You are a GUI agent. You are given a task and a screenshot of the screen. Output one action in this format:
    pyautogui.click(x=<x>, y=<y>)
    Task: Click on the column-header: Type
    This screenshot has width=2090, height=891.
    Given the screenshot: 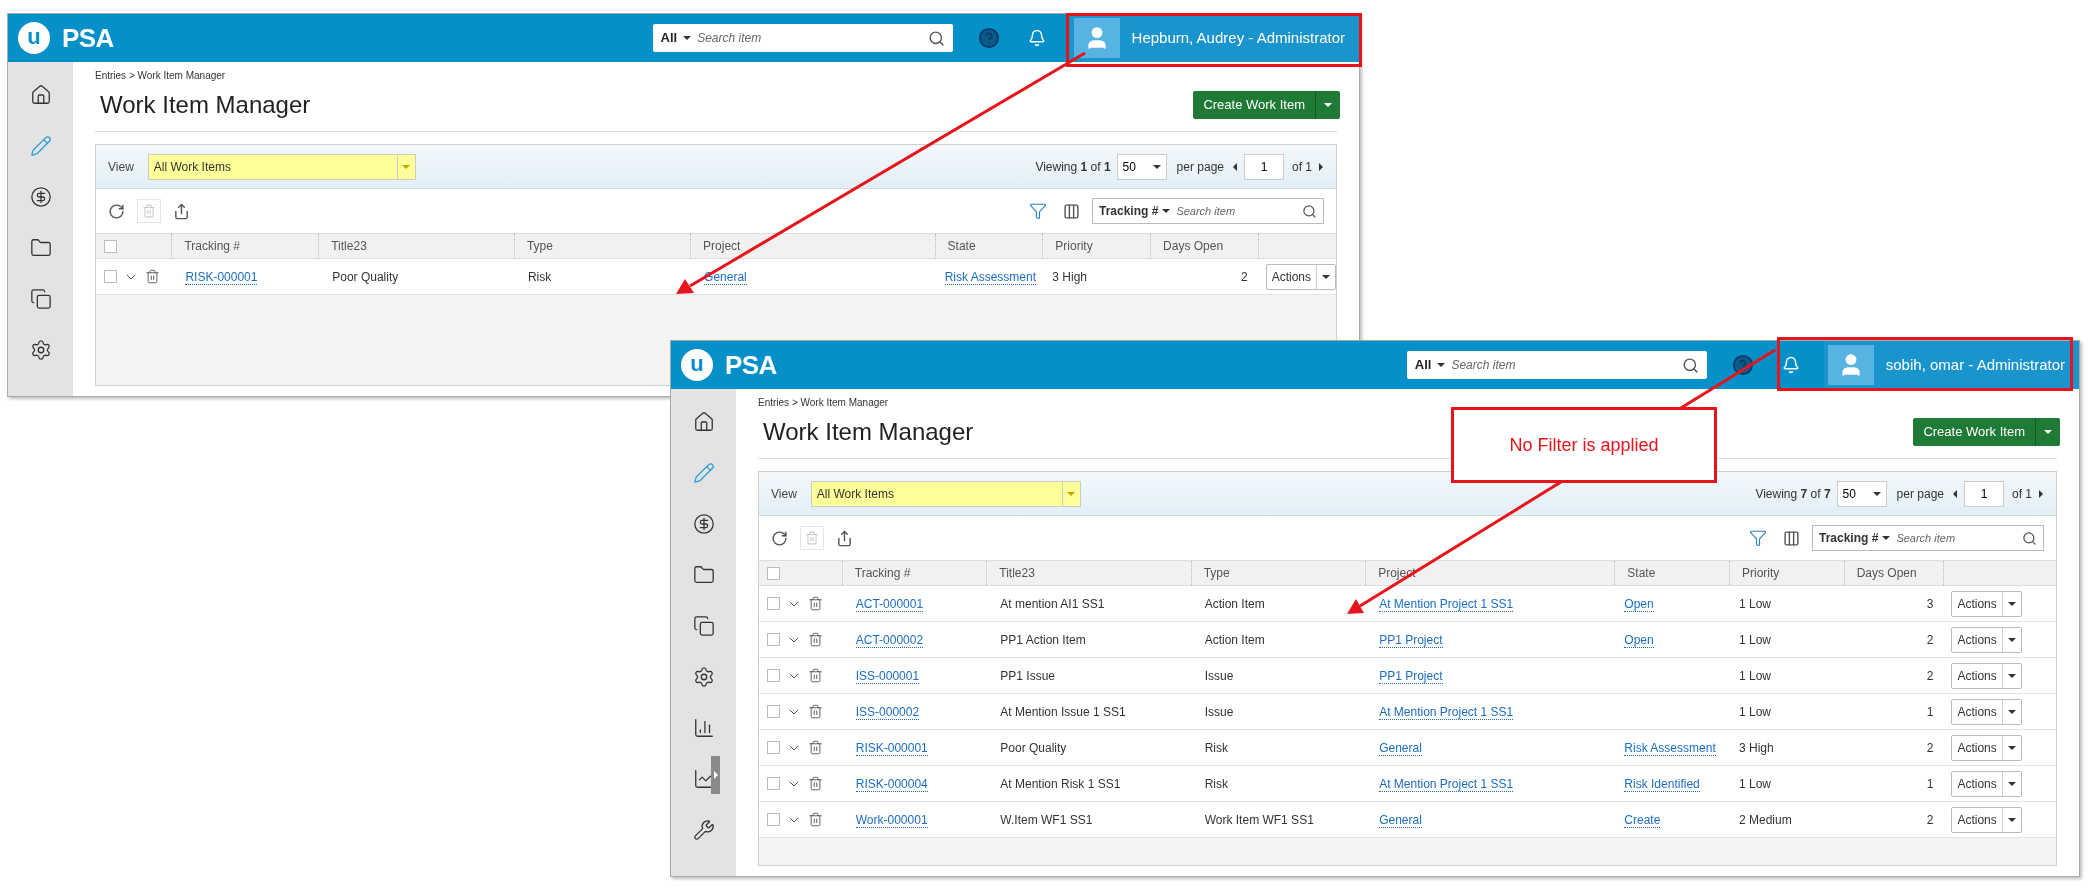 What is the action you would take?
    pyautogui.click(x=1216, y=573)
    